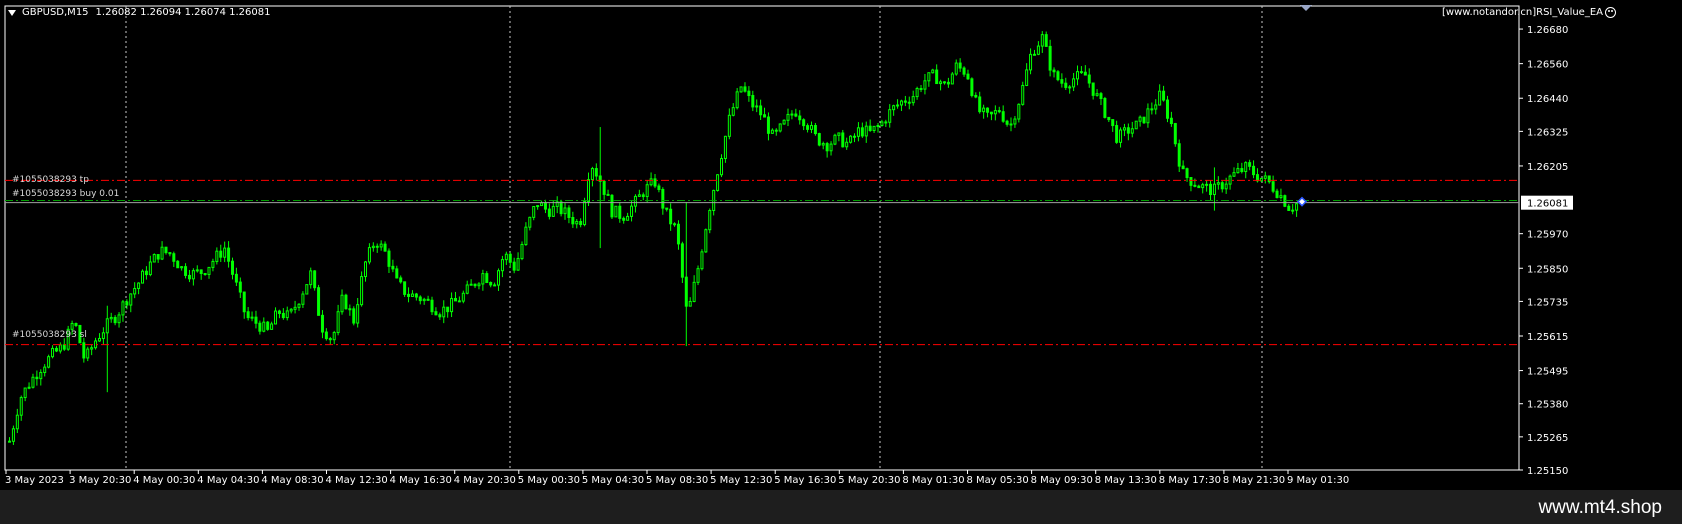  Describe the element at coordinates (1547, 99) in the screenshot. I see `y-tick-label: 1.26440` at that location.